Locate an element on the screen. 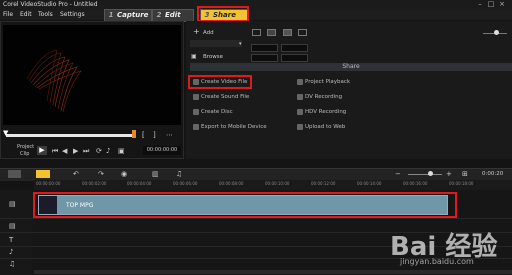 The image size is (512, 275). menu-file: File is located at coordinates (8, 14).